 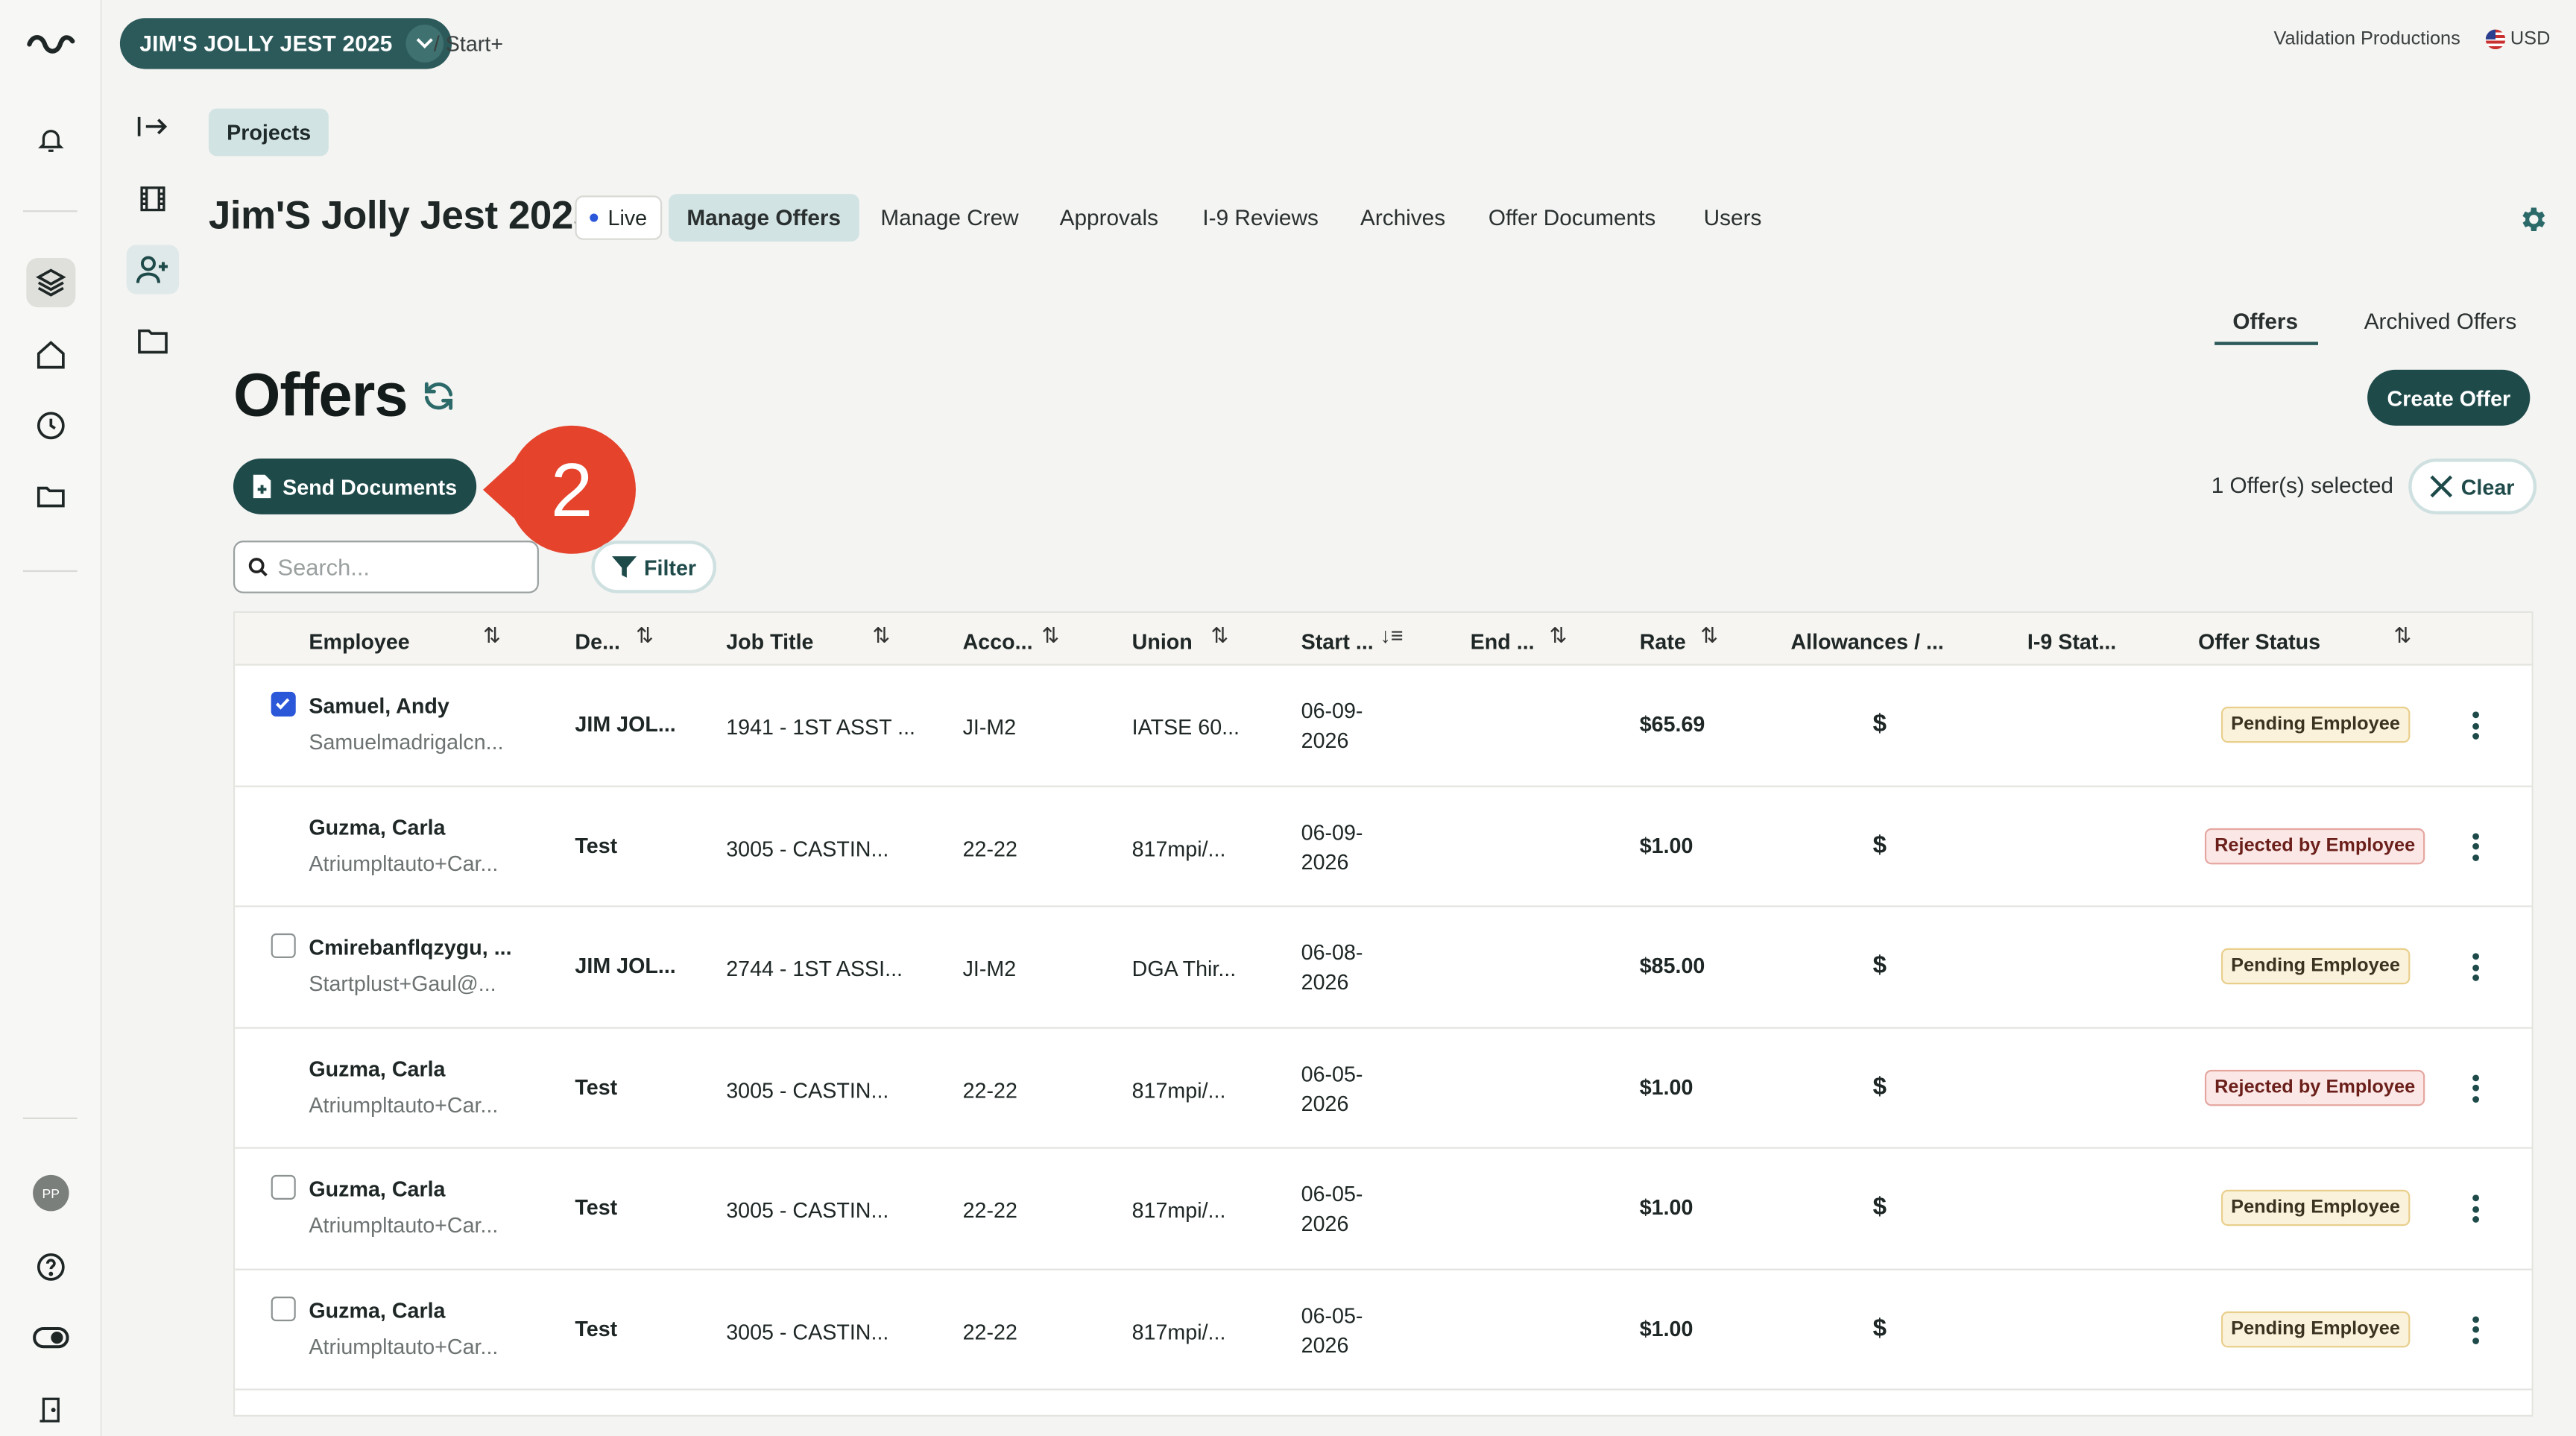 I want to click on projects-breadcrumb: Projects, so click(x=268, y=132).